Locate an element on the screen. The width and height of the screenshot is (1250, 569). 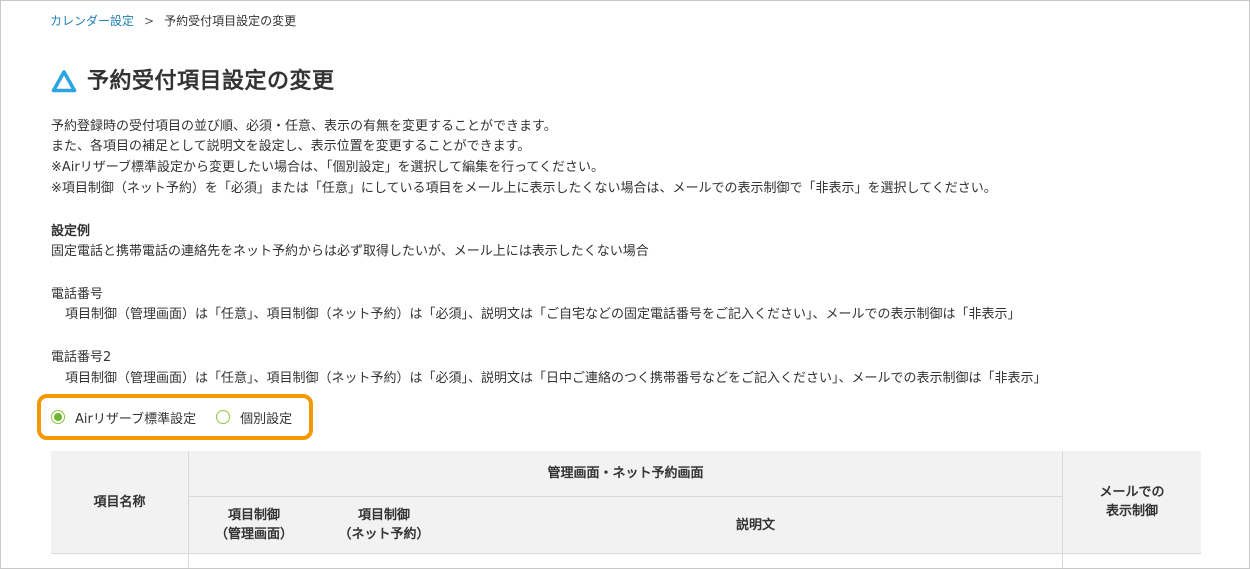
breadcrumb-calendar-settings-link: カレンダー設定 is located at coordinates (92, 21).